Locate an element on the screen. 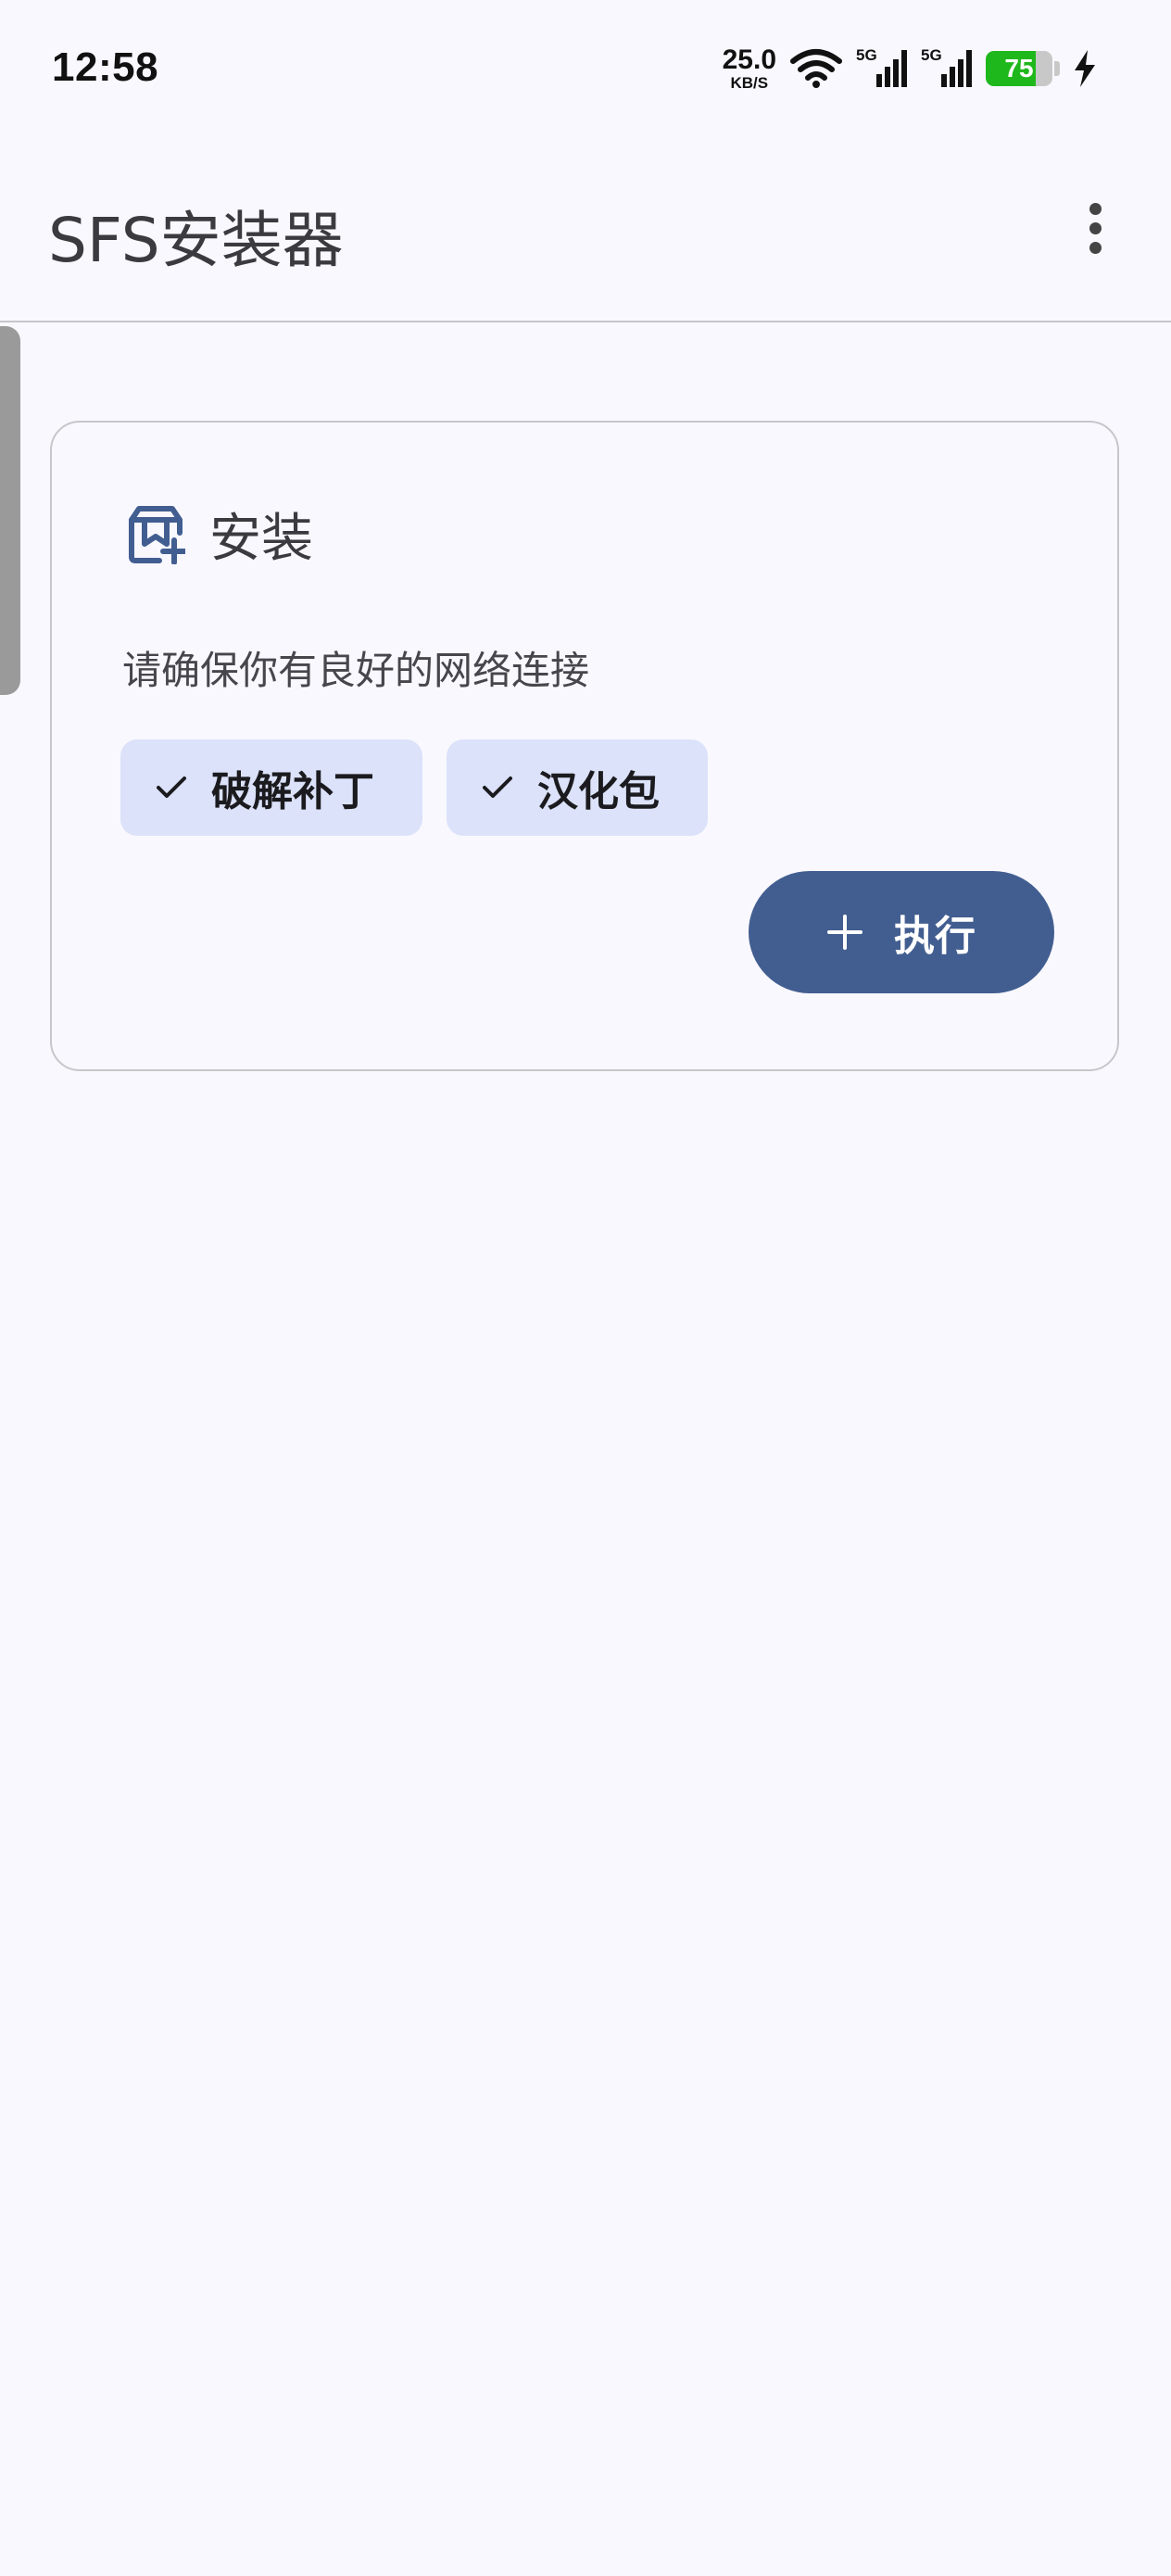 Image resolution: width=1171 pixels, height=2576 pixels. network-speed-value: 25.0 is located at coordinates (749, 60).